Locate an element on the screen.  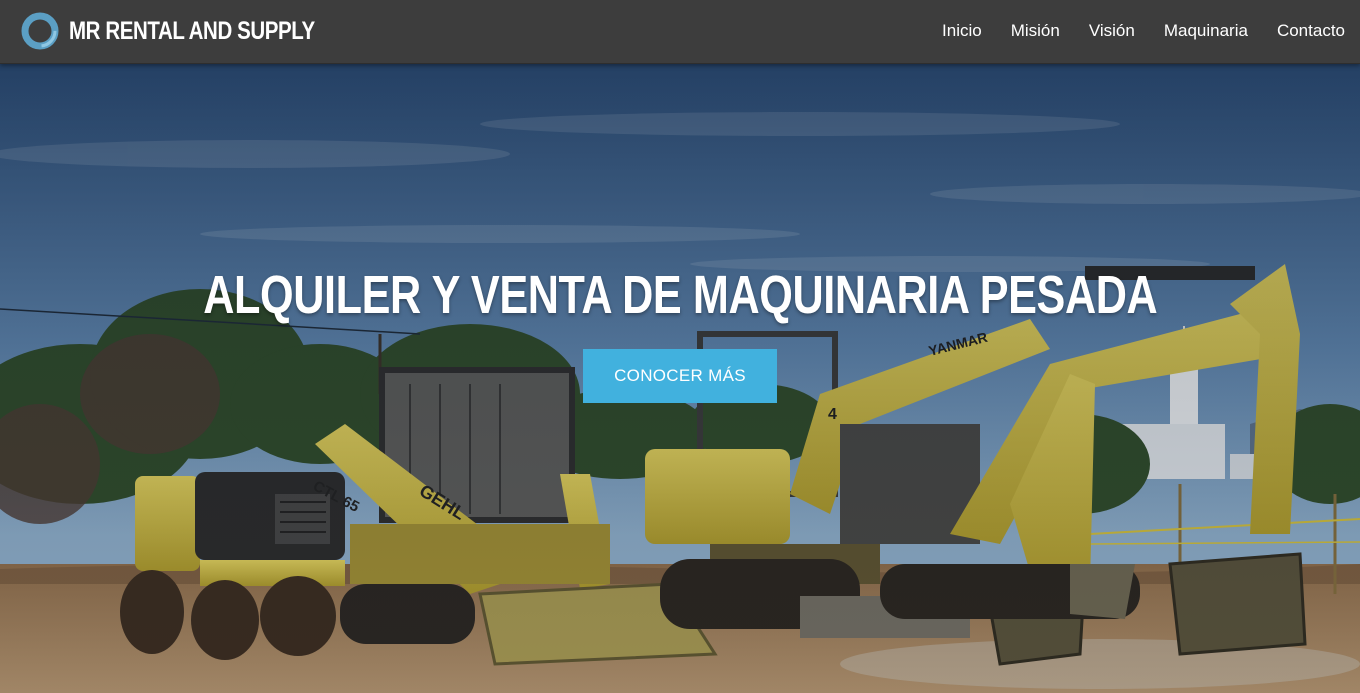
nav-item-vision: Visión is located at coordinates (1112, 31).